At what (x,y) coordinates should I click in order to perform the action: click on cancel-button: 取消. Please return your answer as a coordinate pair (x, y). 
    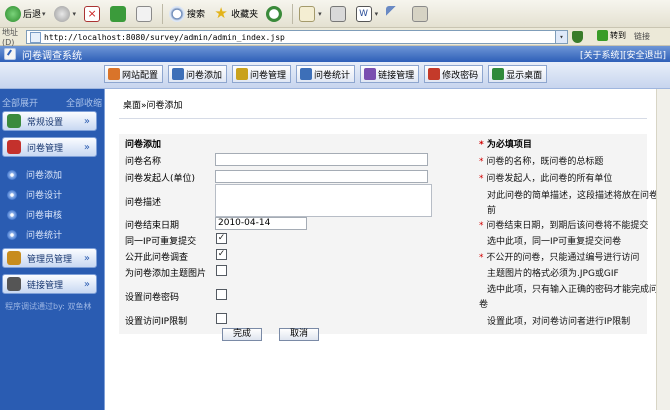
    Looking at the image, I should click on (299, 334).